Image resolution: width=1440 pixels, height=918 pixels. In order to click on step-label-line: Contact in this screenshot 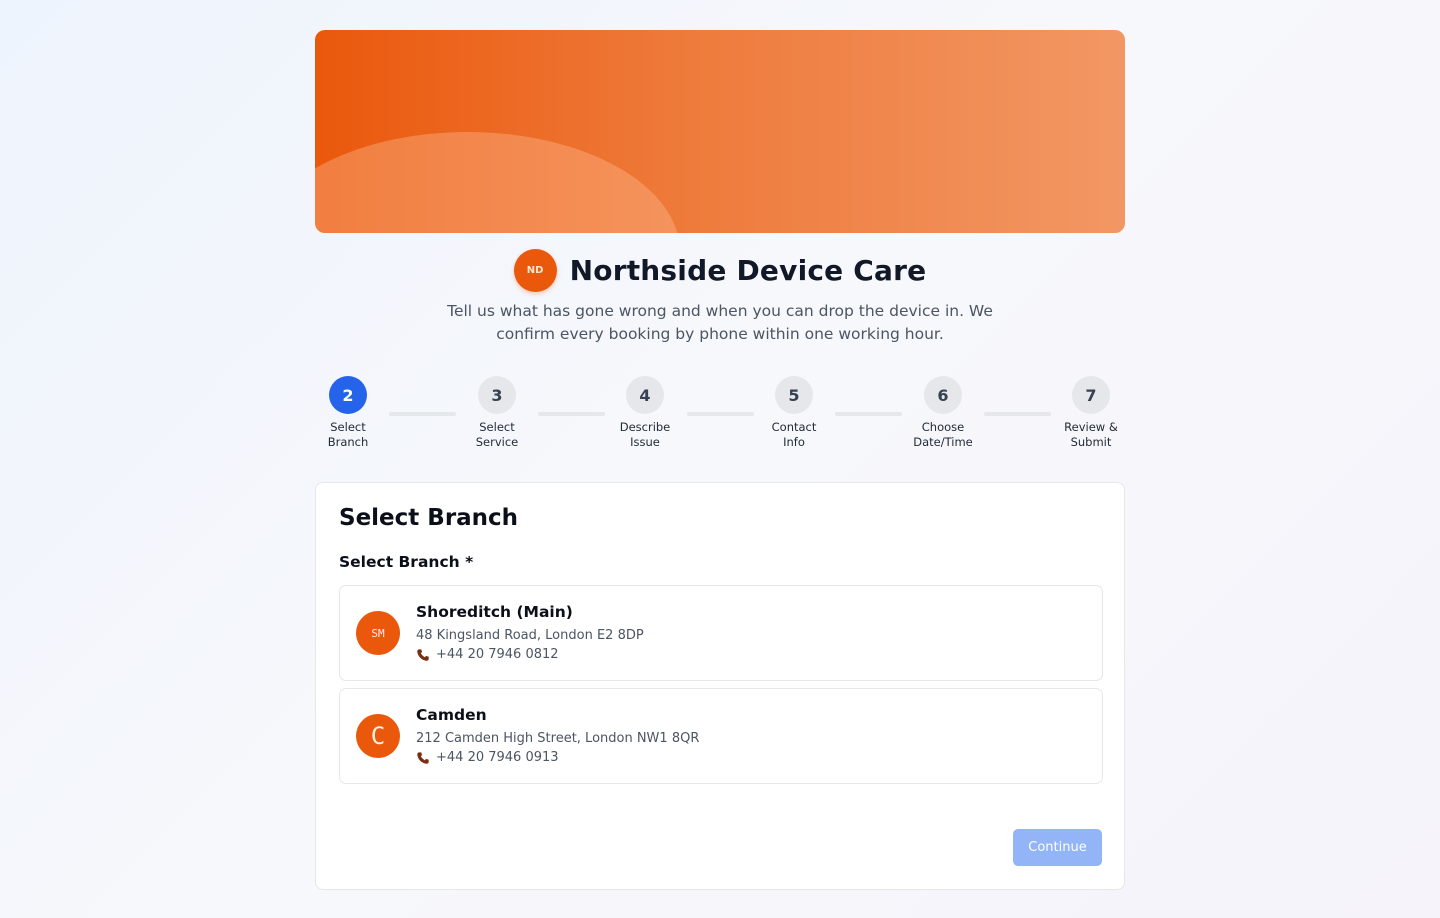, I will do `click(794, 427)`.